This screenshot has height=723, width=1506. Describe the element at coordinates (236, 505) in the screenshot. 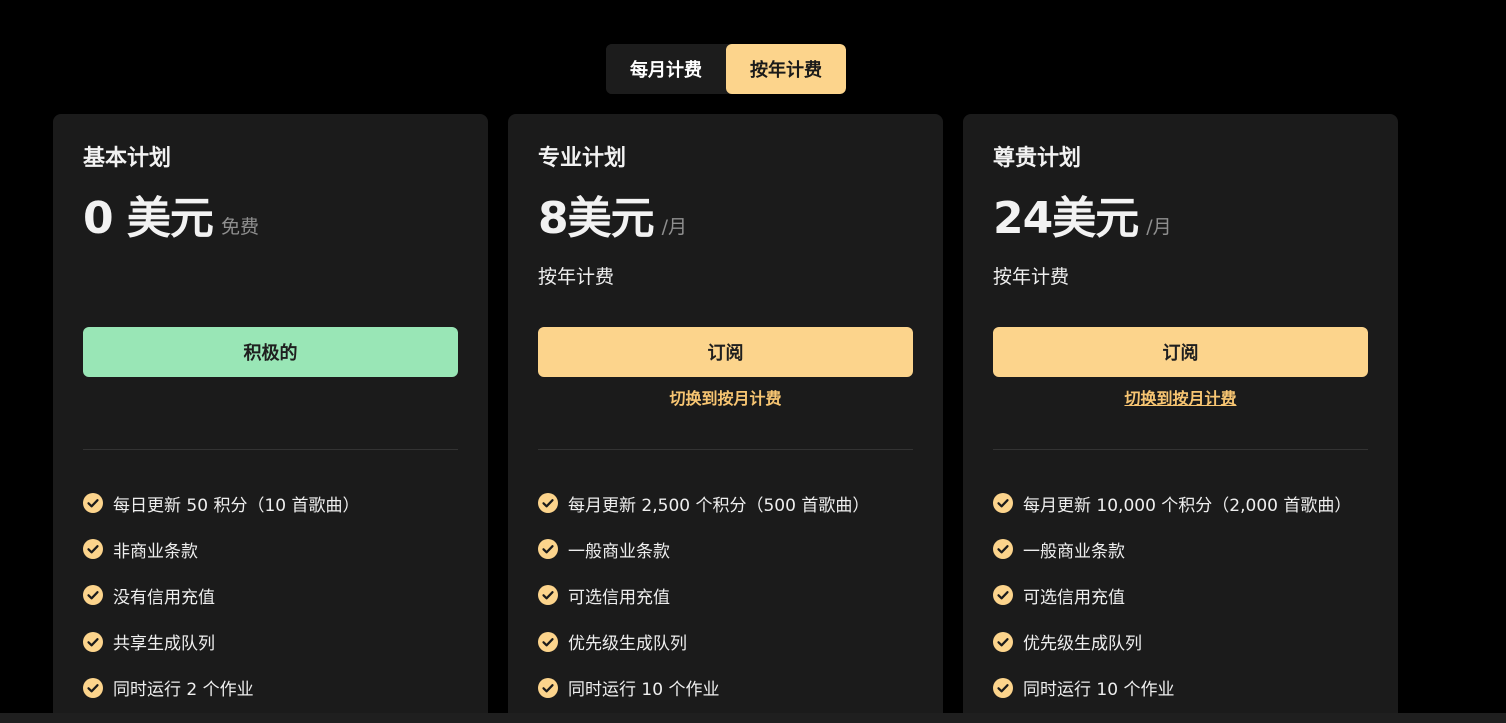

I see `feature-text: 每日更新 50 积分（10 首歌曲）` at that location.